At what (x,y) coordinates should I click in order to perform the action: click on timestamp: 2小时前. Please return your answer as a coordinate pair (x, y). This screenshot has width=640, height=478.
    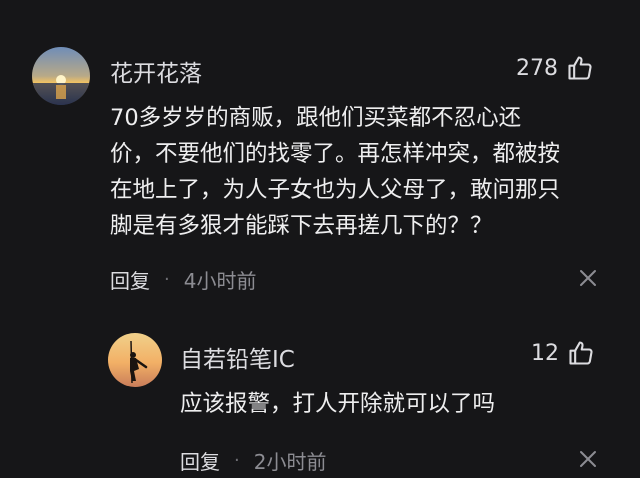
    Looking at the image, I should click on (290, 462).